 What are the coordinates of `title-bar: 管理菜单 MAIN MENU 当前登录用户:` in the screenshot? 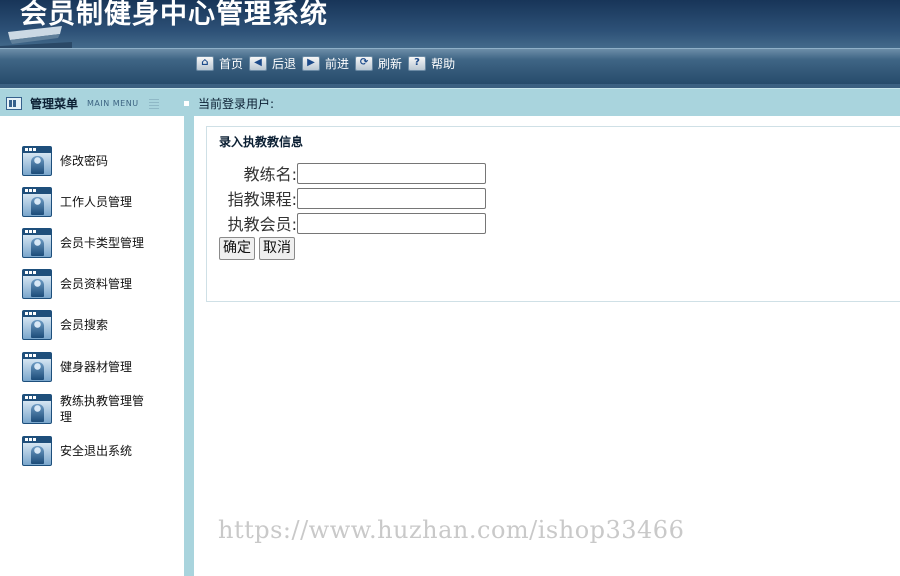 It's located at (450, 102).